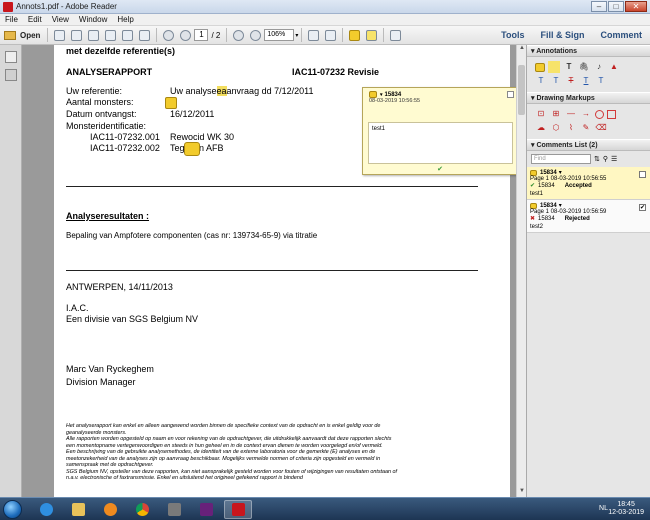 This screenshot has width=650, height=520. What do you see at coordinates (599, 67) in the screenshot?
I see `record-audio-tool-icon: ♪` at bounding box center [599, 67].